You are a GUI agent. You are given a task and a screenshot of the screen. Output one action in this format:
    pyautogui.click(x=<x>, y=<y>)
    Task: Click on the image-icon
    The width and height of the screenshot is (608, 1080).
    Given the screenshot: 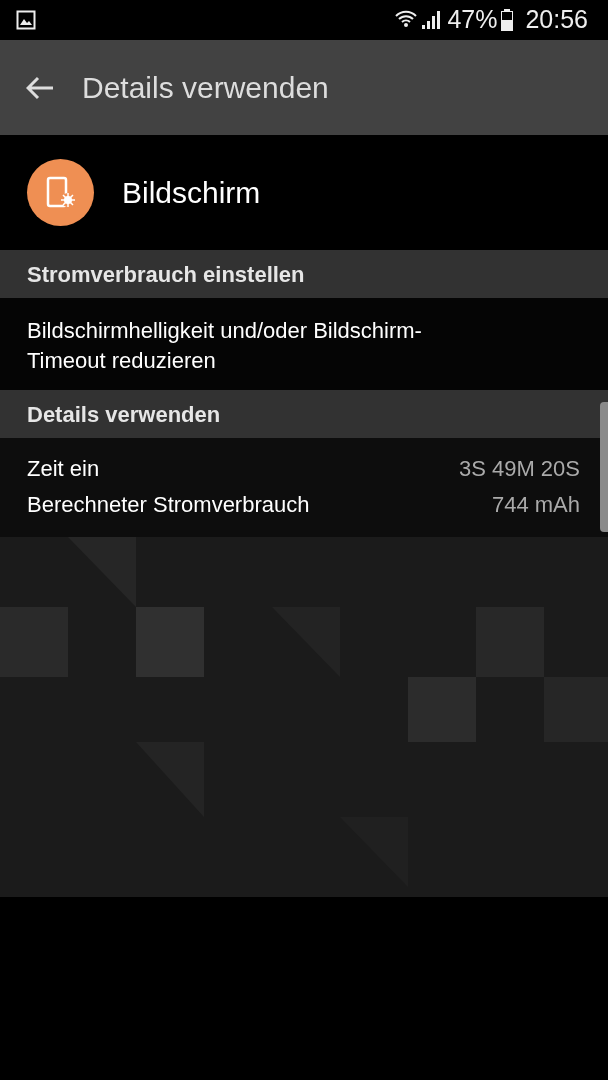 What is the action you would take?
    pyautogui.click(x=26, y=20)
    